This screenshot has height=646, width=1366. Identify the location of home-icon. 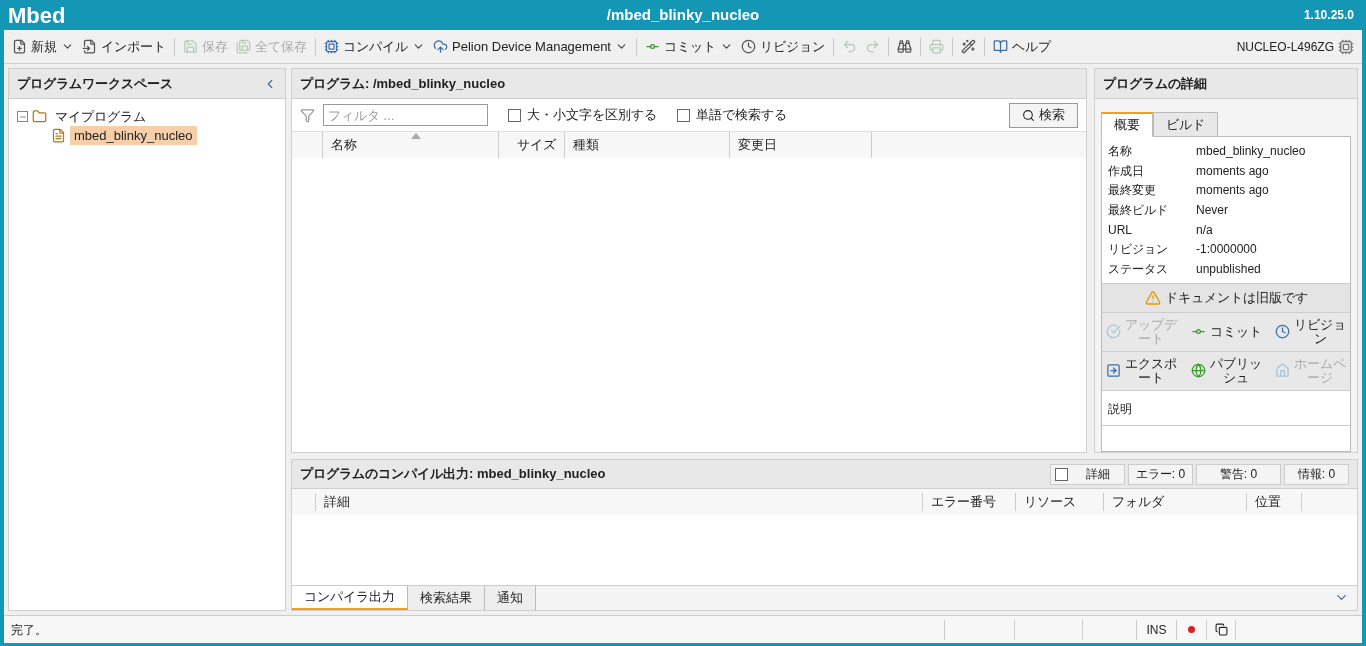
(1282, 371).